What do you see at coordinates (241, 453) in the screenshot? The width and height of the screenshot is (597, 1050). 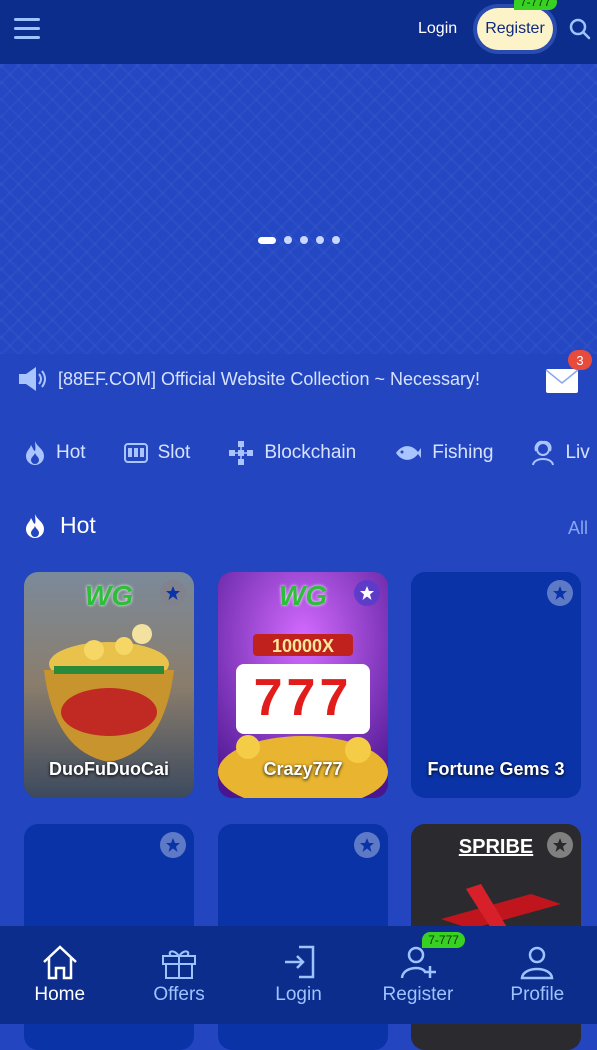 I see `blockchain-icon` at bounding box center [241, 453].